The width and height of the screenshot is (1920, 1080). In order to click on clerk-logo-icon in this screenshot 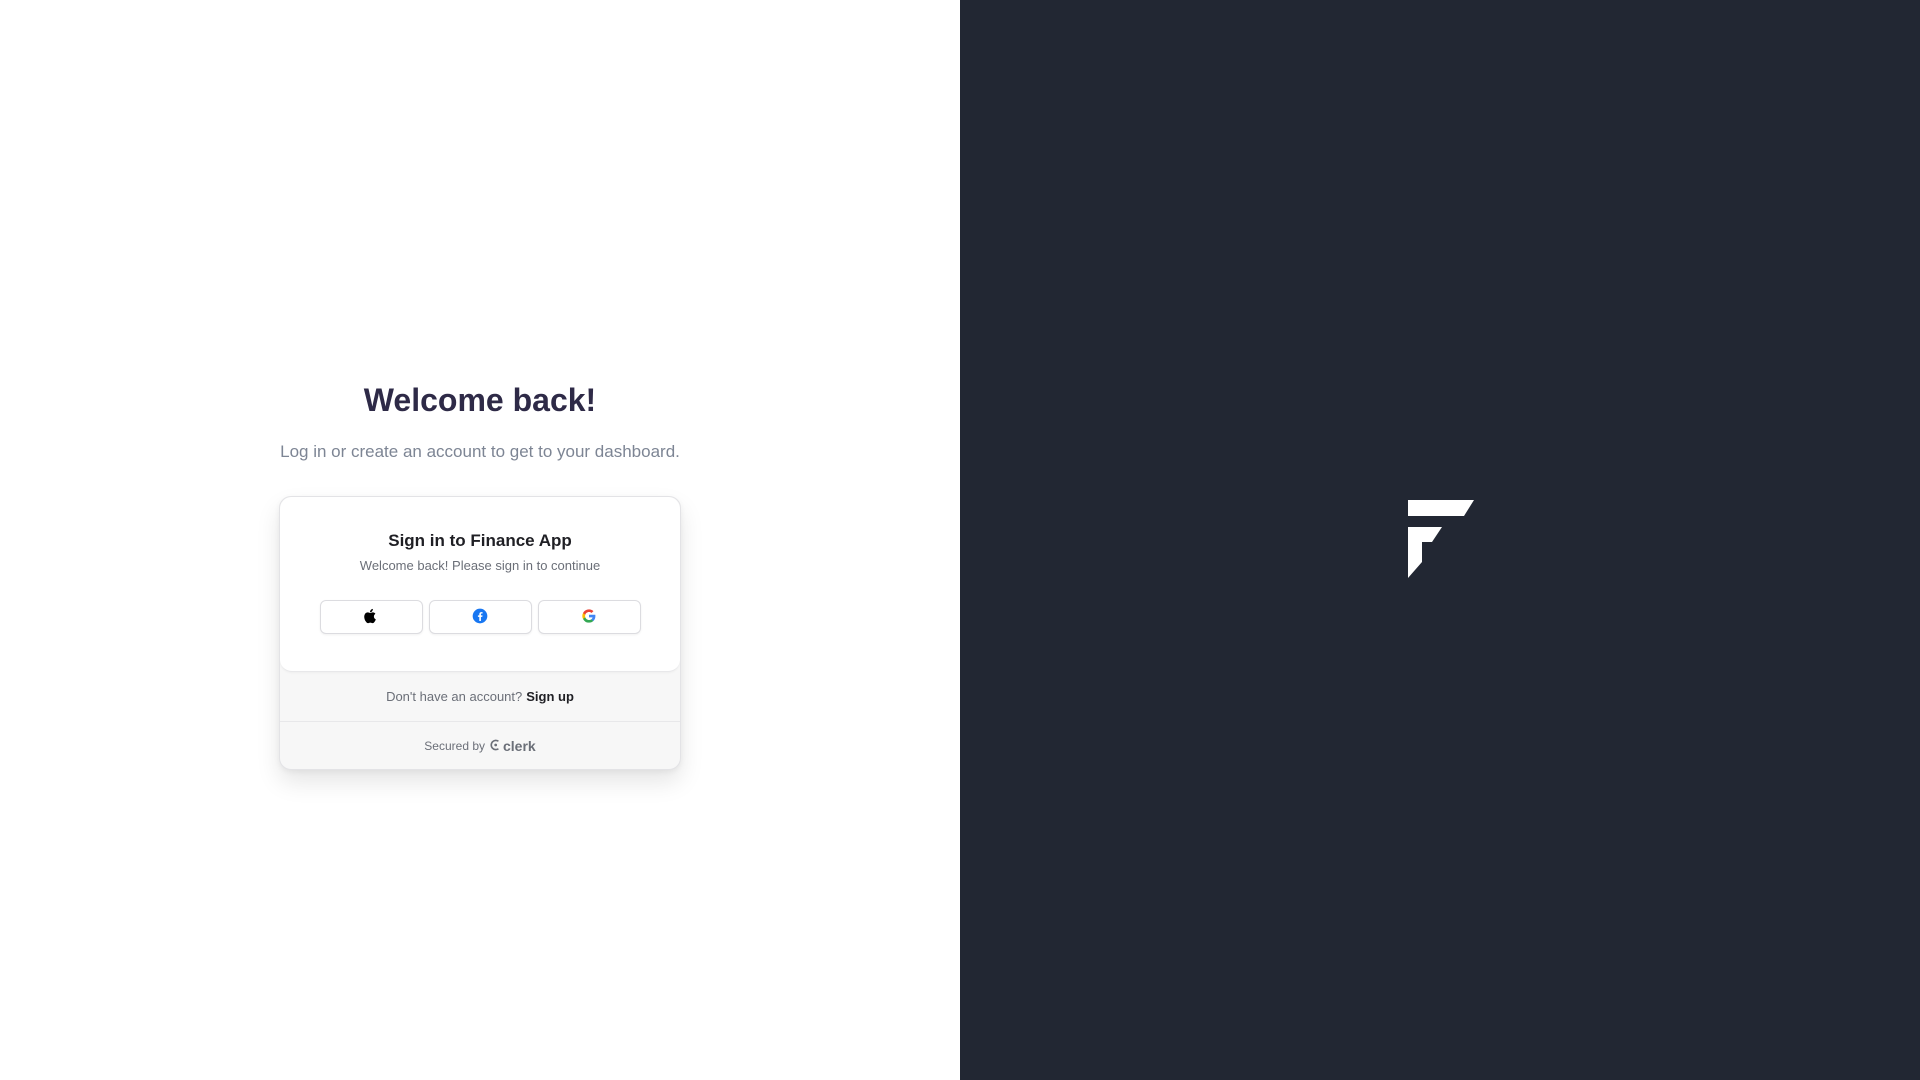, I will do `click(495, 746)`.